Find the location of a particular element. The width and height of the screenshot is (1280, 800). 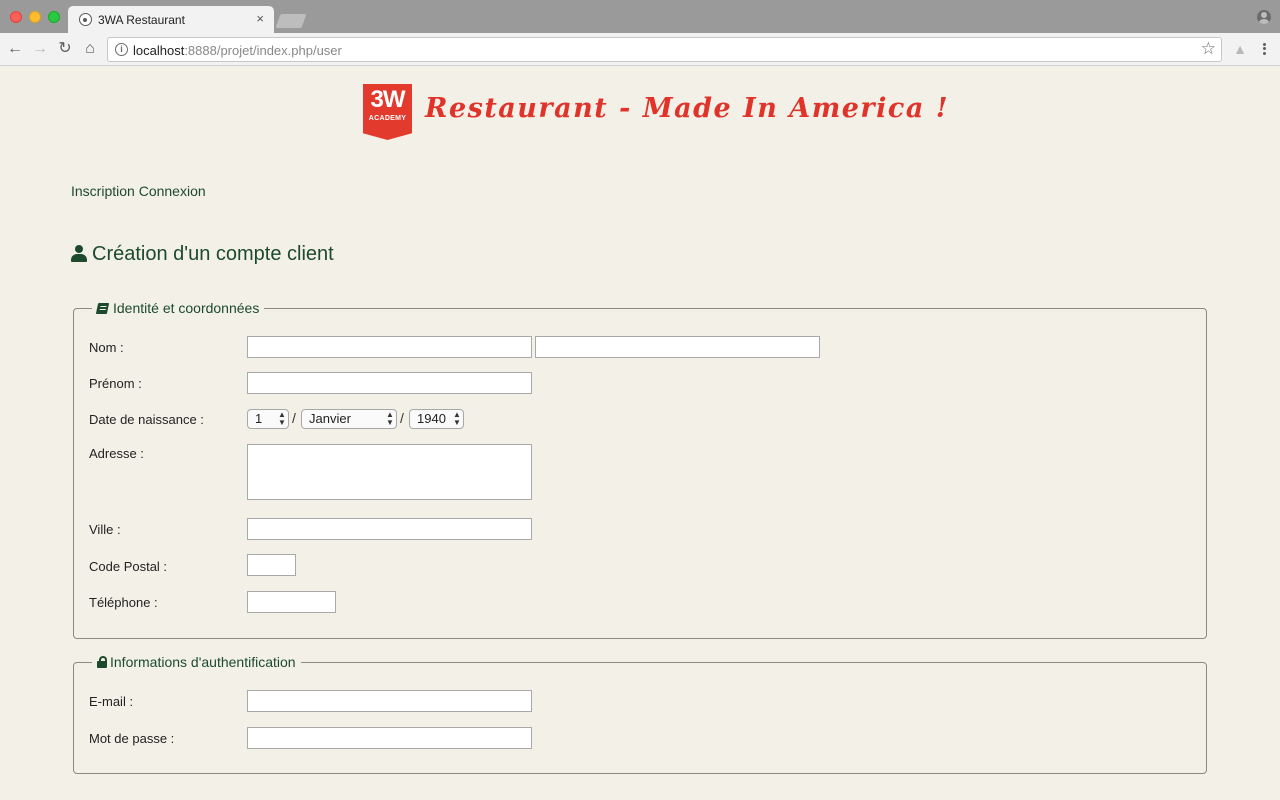

telephone-input is located at coordinates (291, 602).